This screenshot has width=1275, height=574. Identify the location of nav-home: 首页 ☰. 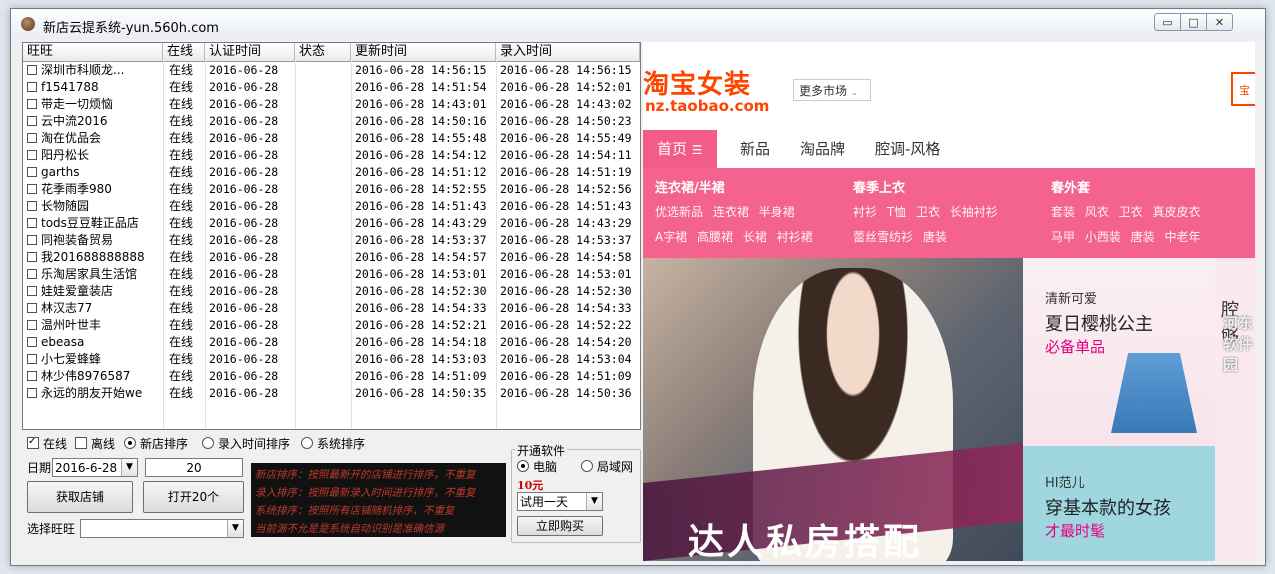
(680, 149).